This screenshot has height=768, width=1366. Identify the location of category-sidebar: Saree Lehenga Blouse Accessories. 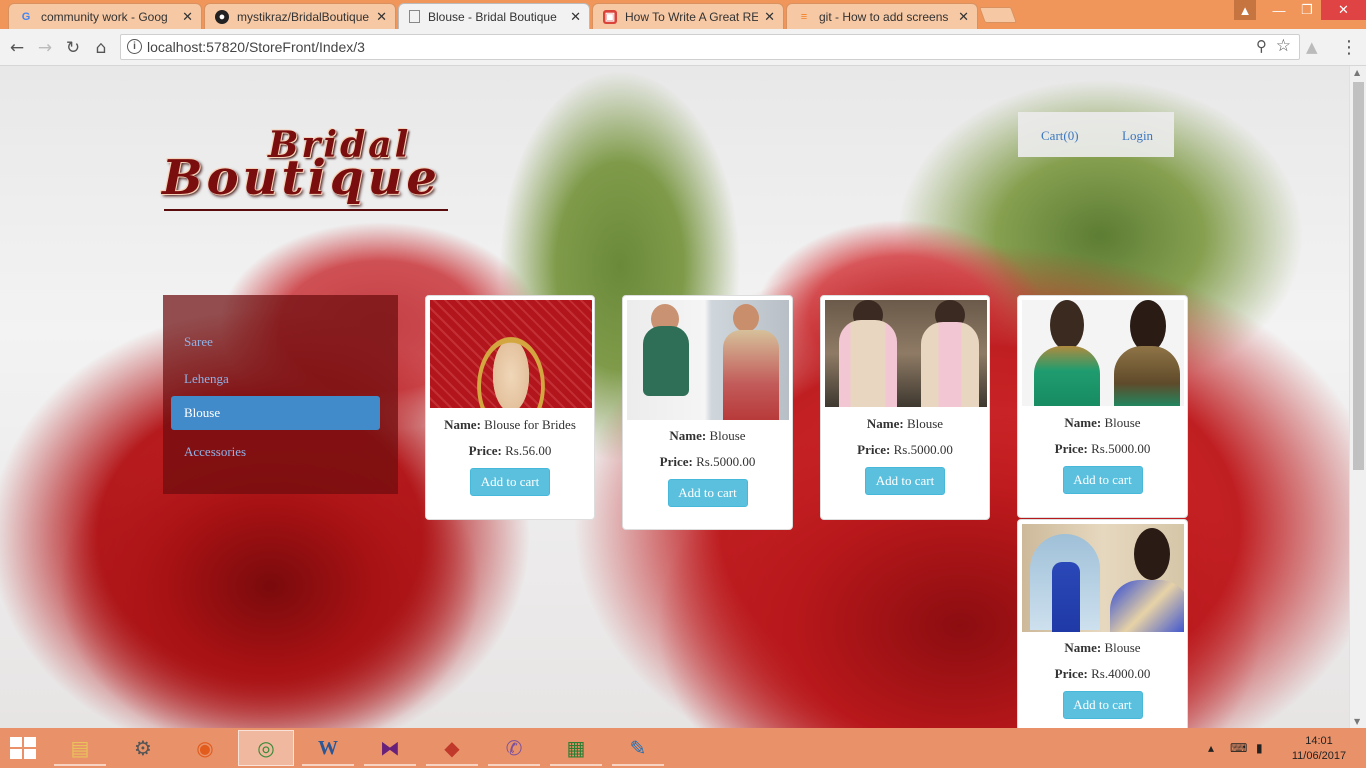
(280, 394).